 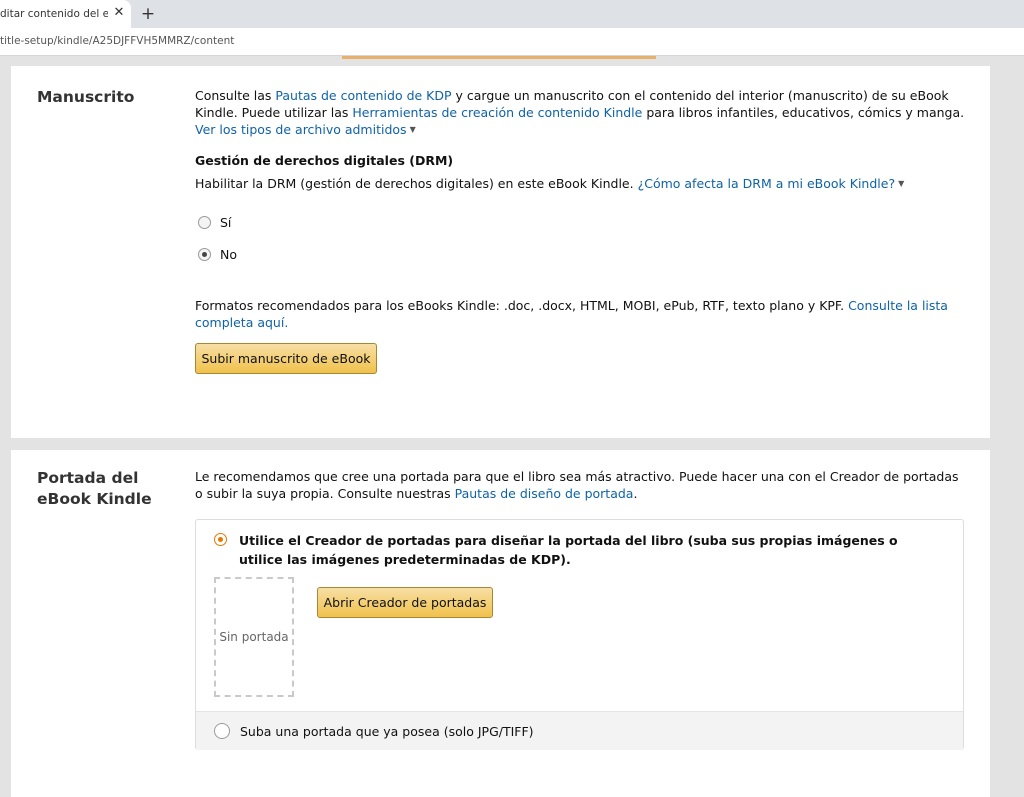 What do you see at coordinates (301, 129) in the screenshot?
I see `file-types-link-label: Ver los tipos de archivo admitidos` at bounding box center [301, 129].